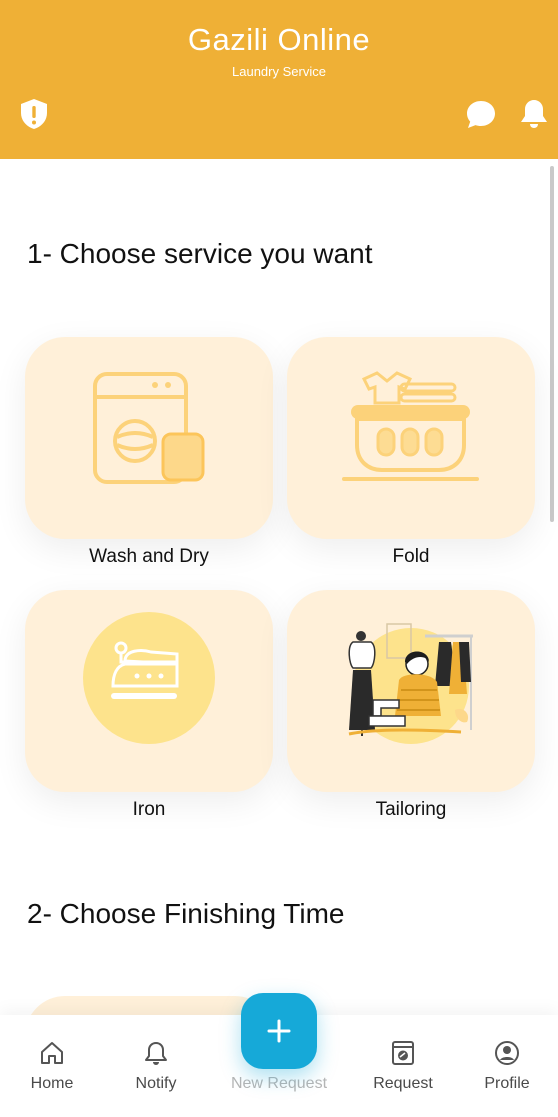  What do you see at coordinates (507, 1083) in the screenshot?
I see `nav-label-profile: Profile` at bounding box center [507, 1083].